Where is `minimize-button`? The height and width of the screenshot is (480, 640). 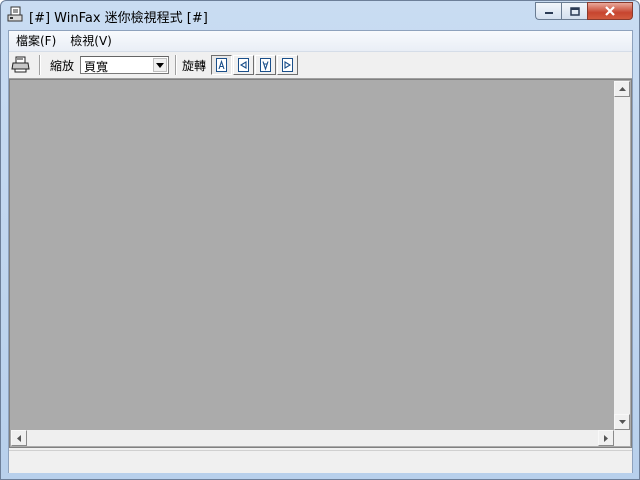
minimize-button is located at coordinates (548, 11).